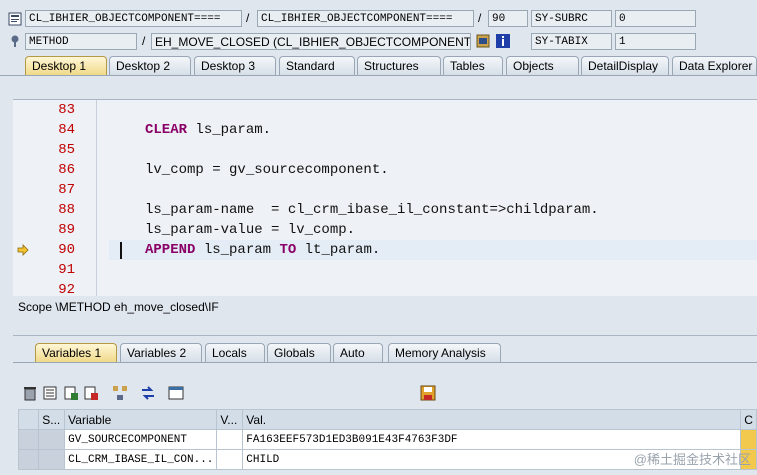 The height and width of the screenshot is (475, 757). Describe the element at coordinates (473, 65) in the screenshot. I see `tab-tables: Tables` at that location.